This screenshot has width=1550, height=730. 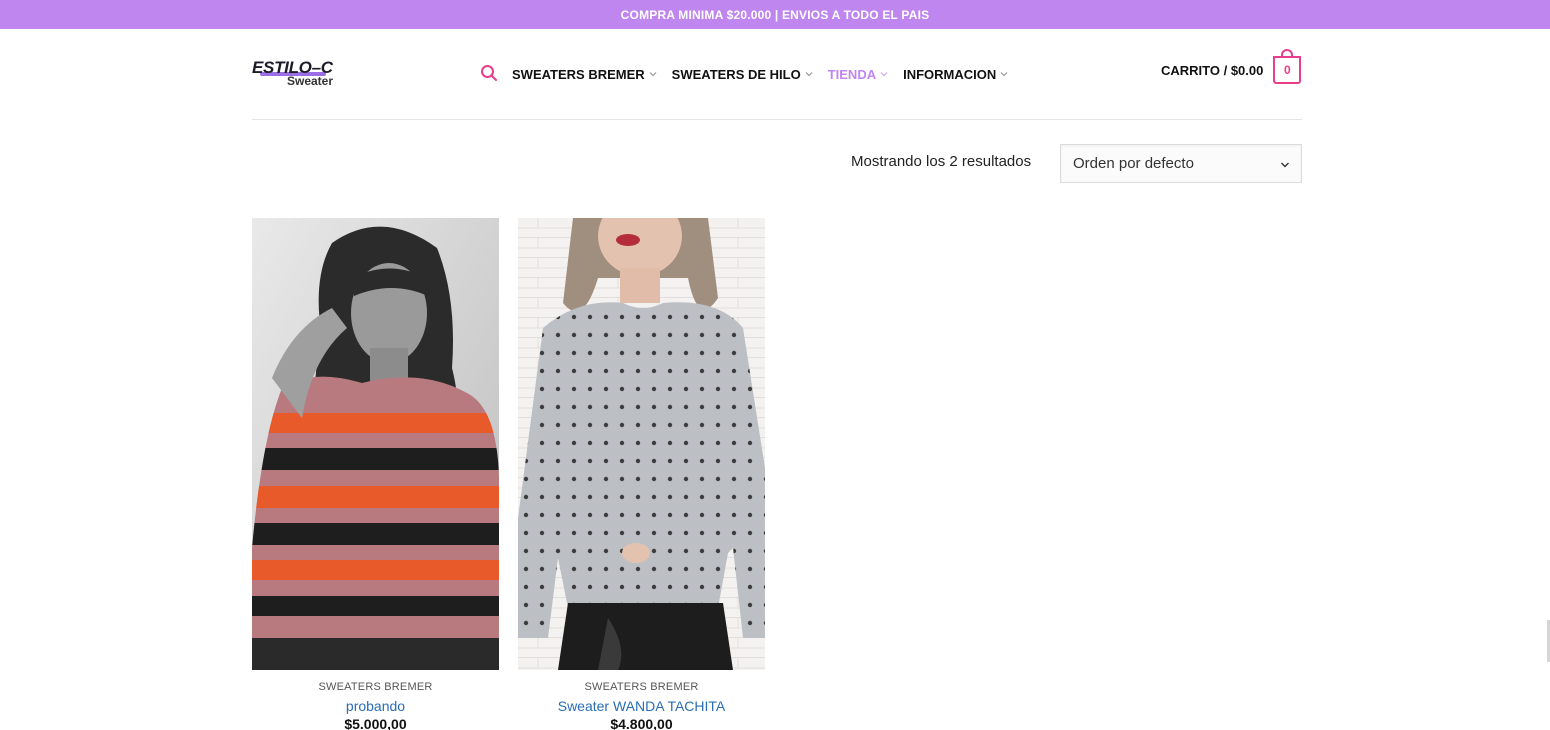 I want to click on cart-icon: 0, so click(x=1287, y=66).